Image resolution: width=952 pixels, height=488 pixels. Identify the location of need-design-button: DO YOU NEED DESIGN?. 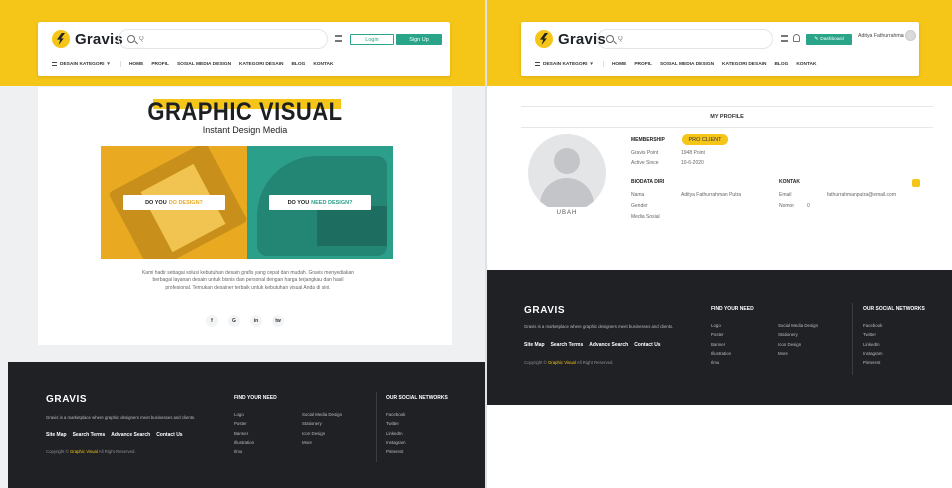
(320, 202).